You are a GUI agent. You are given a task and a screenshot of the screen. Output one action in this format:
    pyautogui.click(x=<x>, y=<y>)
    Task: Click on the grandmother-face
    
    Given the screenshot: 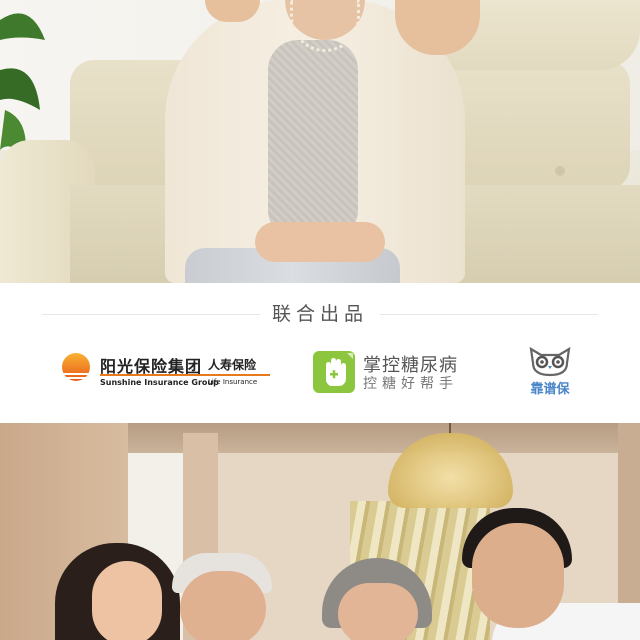 What is the action you would take?
    pyautogui.click(x=378, y=611)
    